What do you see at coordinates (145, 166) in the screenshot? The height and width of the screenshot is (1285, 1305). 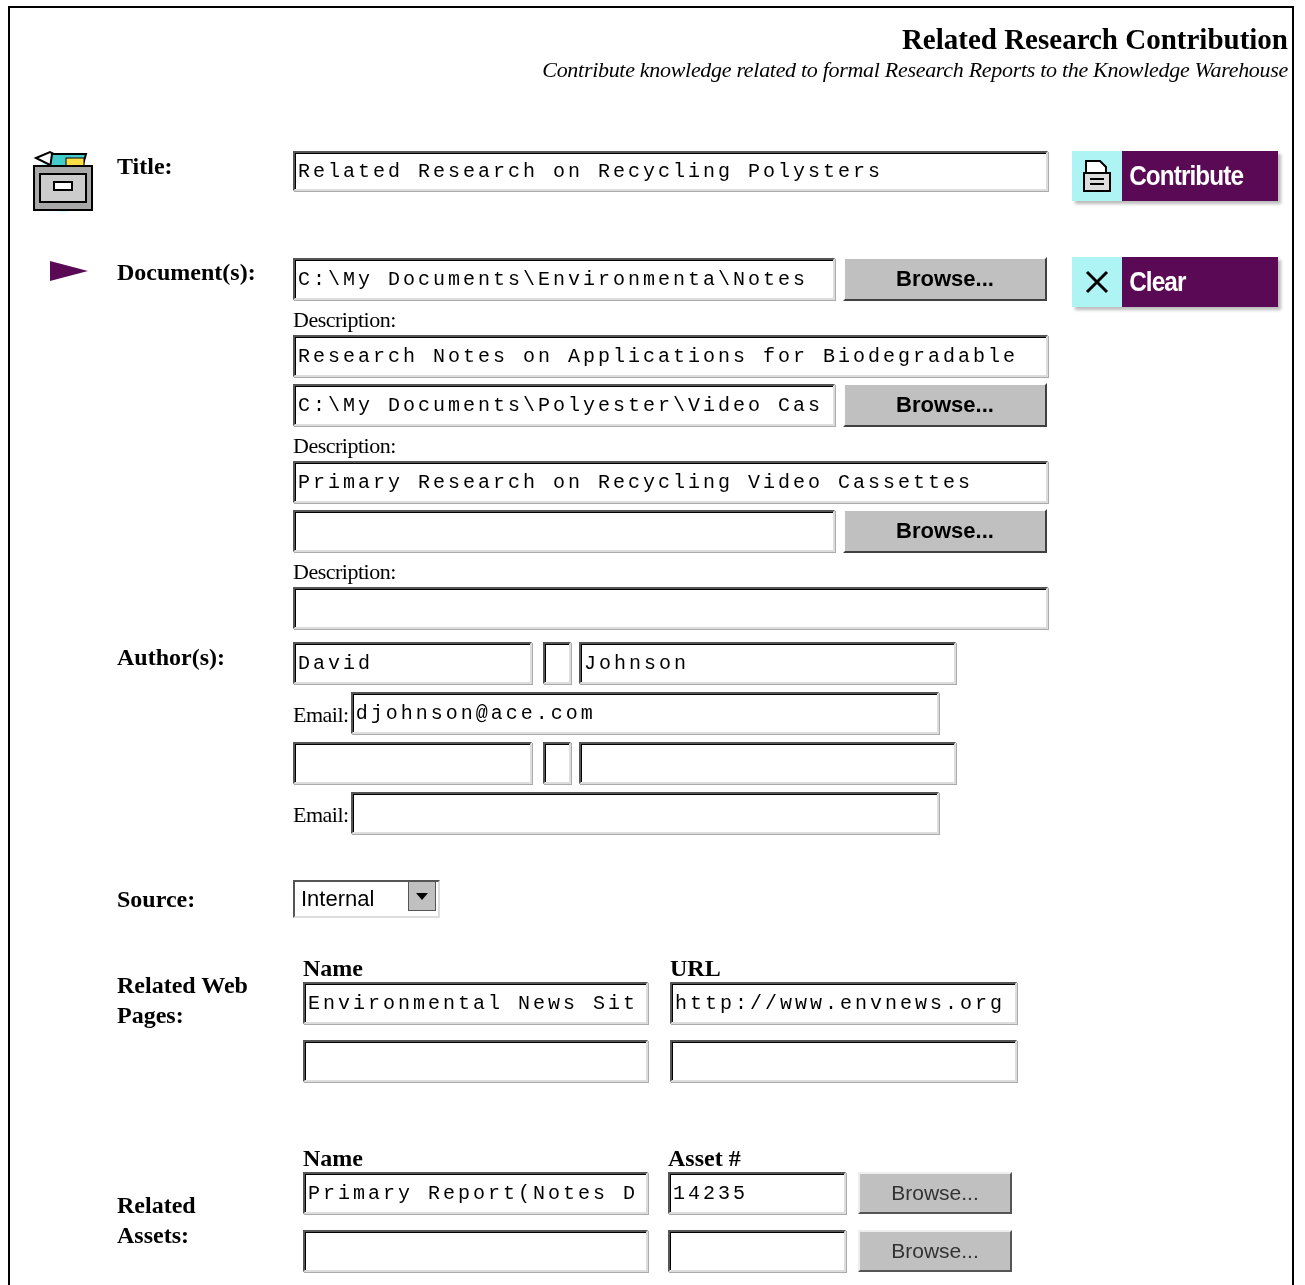 I see `field-label: Title:` at bounding box center [145, 166].